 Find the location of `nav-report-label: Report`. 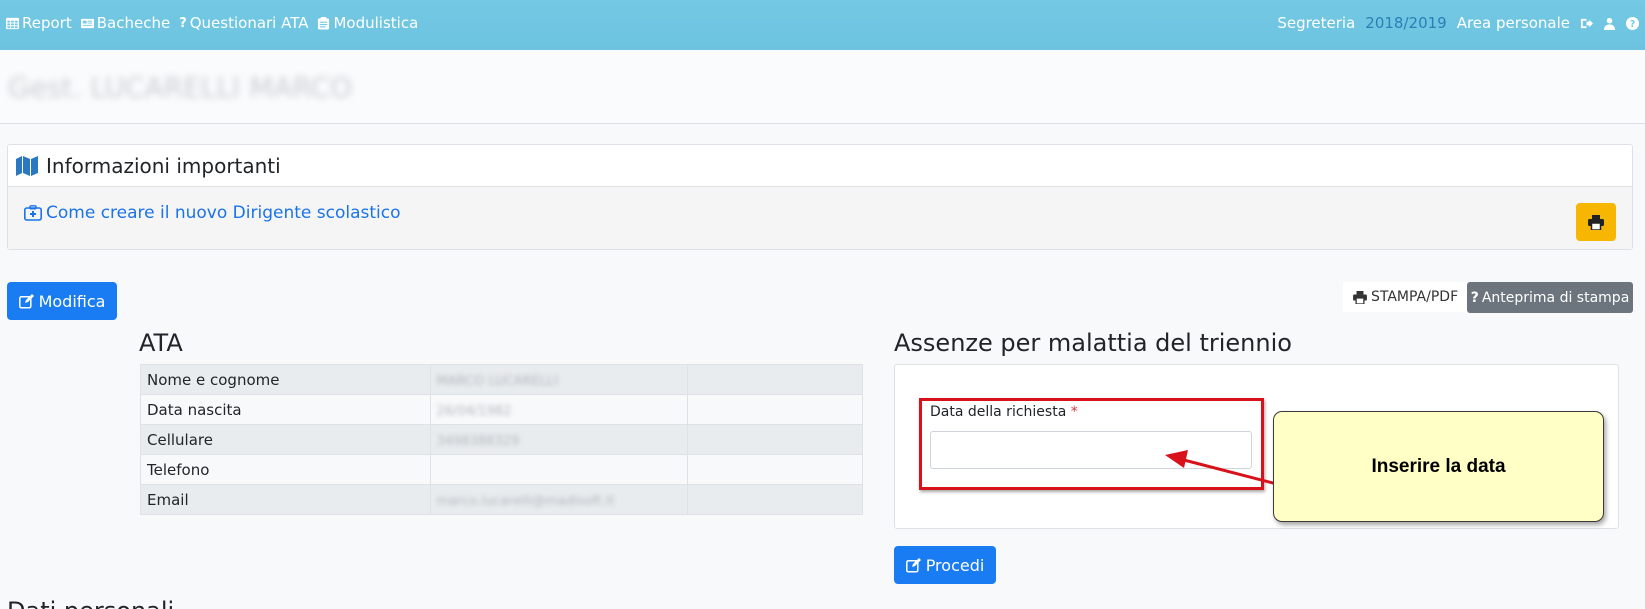

nav-report-label: Report is located at coordinates (47, 23).